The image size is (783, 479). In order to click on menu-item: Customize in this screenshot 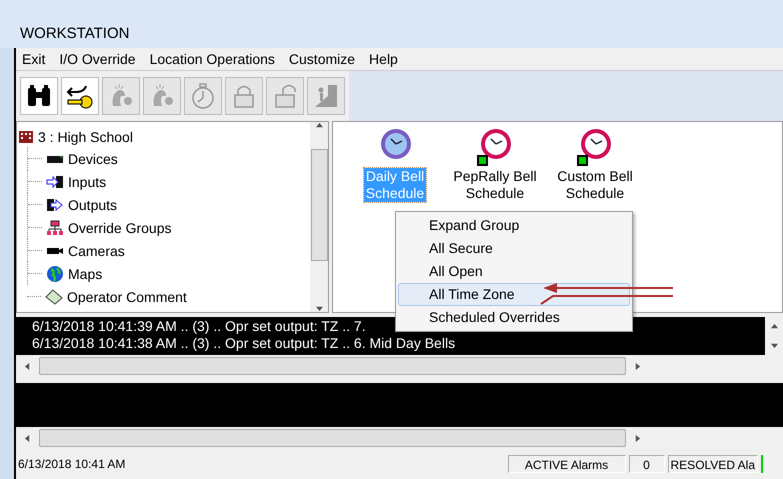, I will do `click(322, 59)`.